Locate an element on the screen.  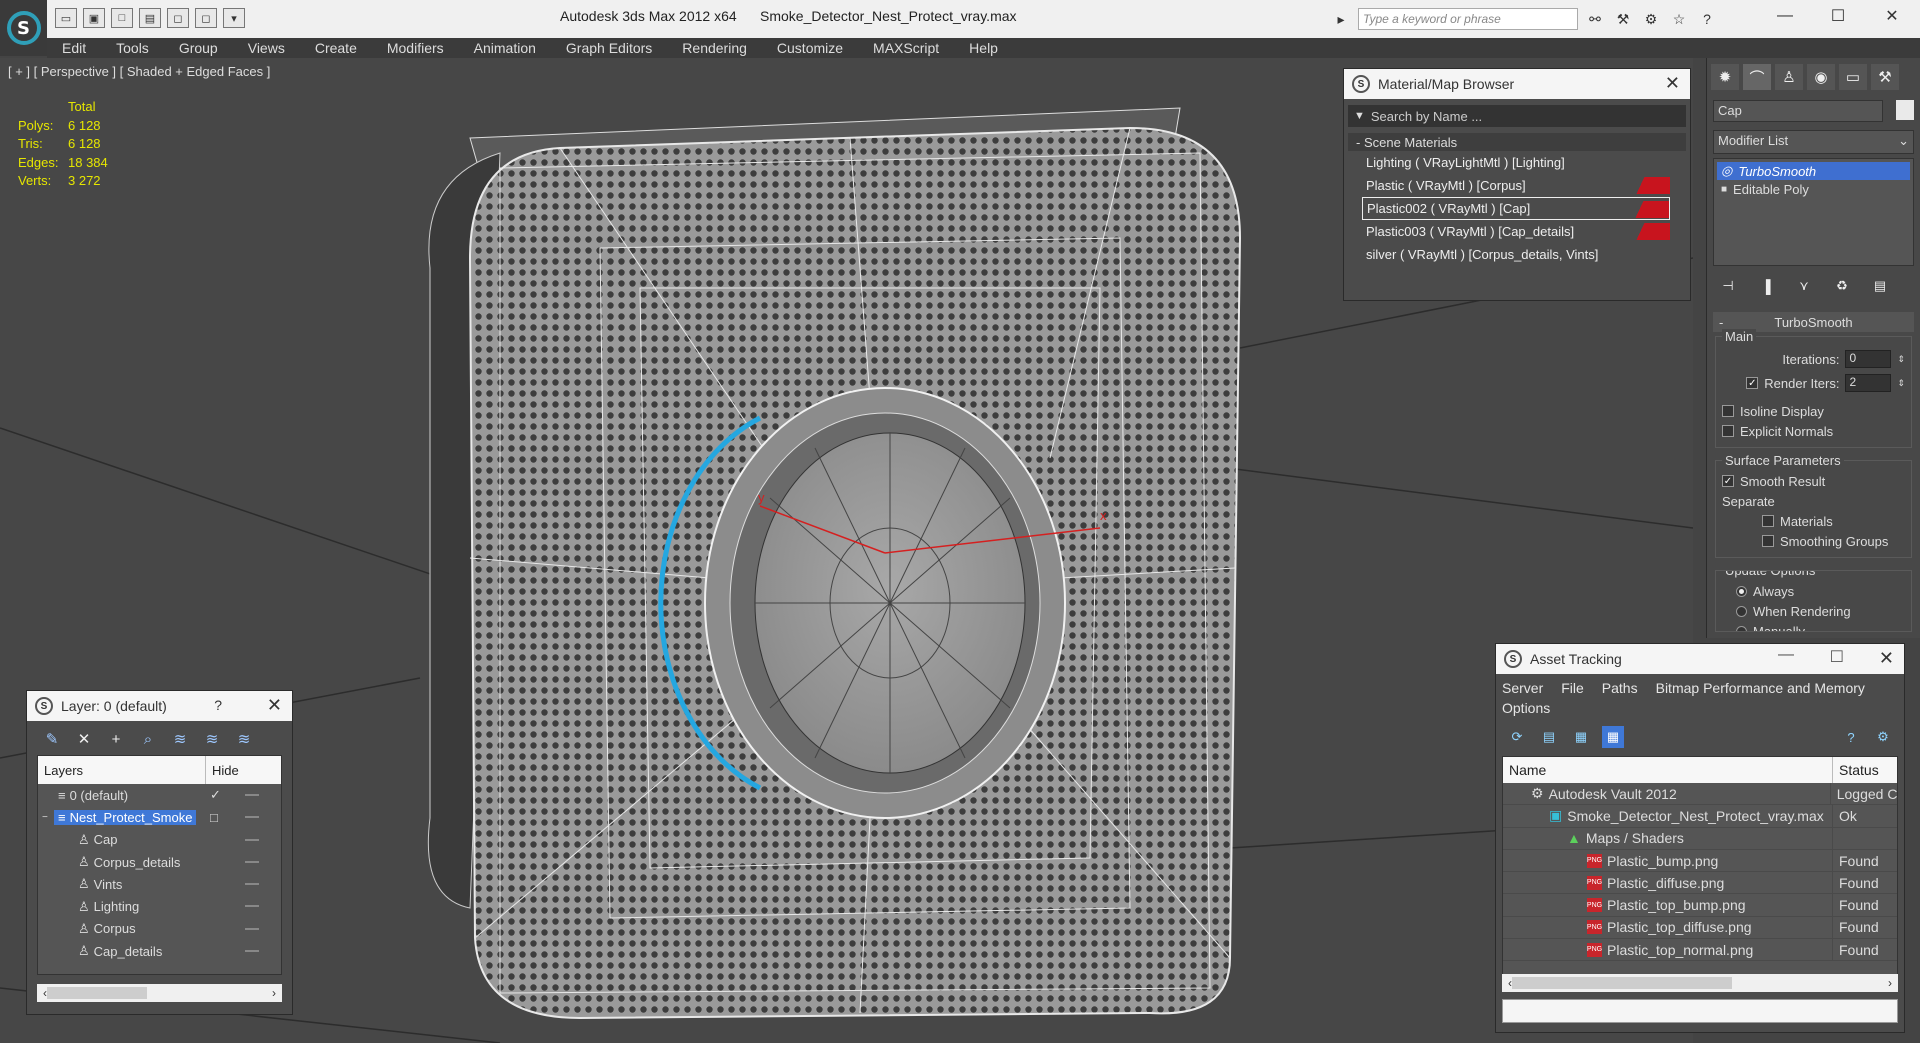
material-item: Plastic003 ( VRayMtl ) [Cap_details] is located at coordinates (1516, 231).